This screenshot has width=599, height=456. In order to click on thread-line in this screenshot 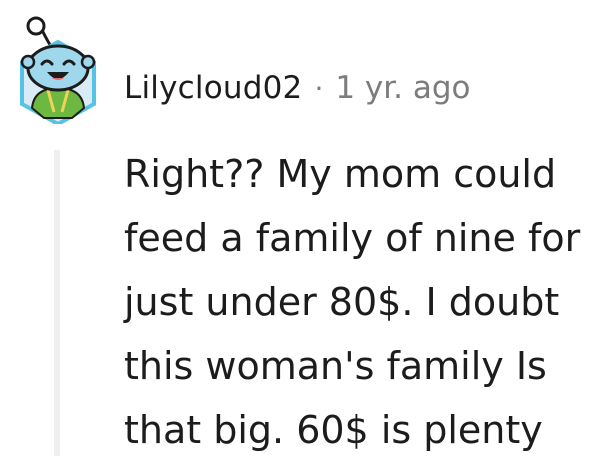, I will do `click(57, 303)`.